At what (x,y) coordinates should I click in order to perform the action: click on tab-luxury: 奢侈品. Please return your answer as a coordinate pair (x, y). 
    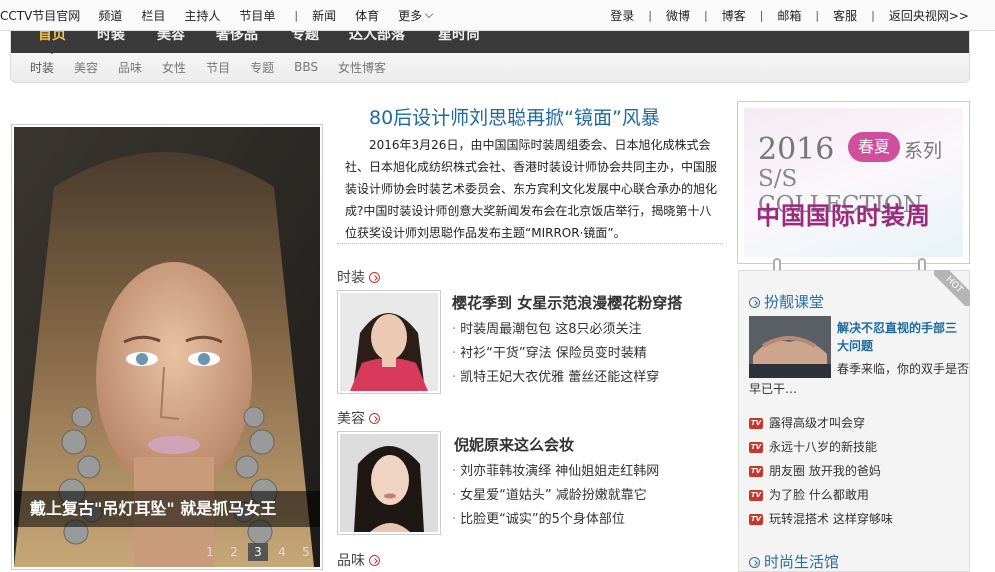
    Looking at the image, I should click on (237, 37).